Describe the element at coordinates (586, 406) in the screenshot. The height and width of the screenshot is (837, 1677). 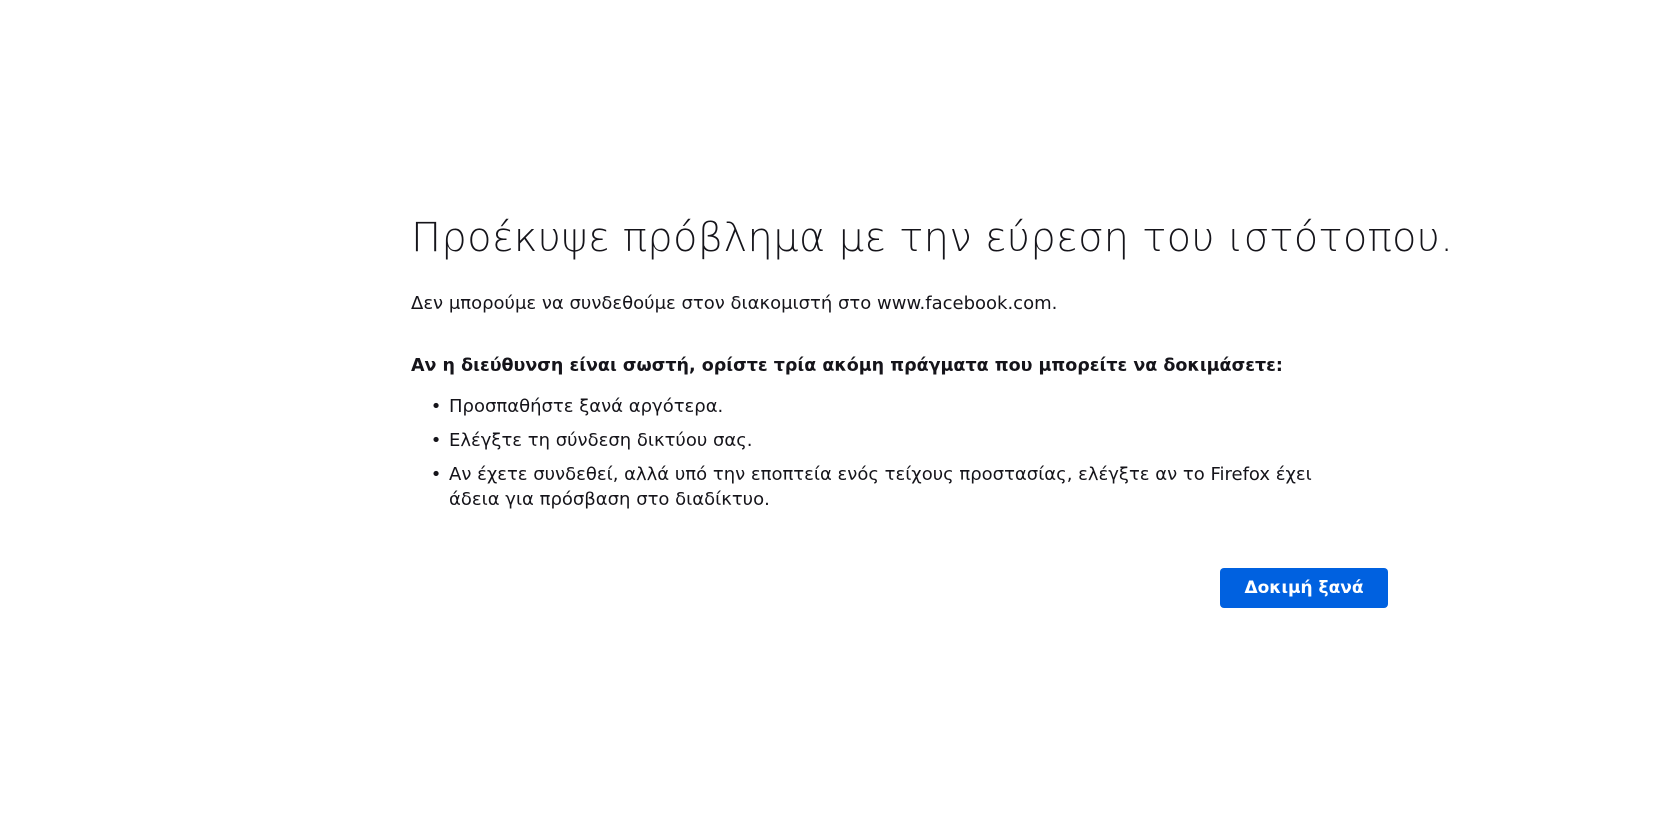
I see `advice-item-text: Προσπαθήστε ξανά αργότερα.` at that location.